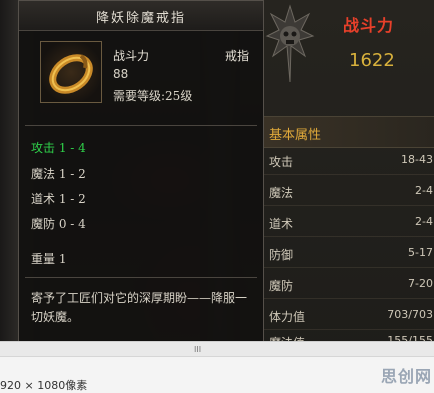  Describe the element at coordinates (281, 224) in the screenshot. I see `stat-key: 道术` at that location.